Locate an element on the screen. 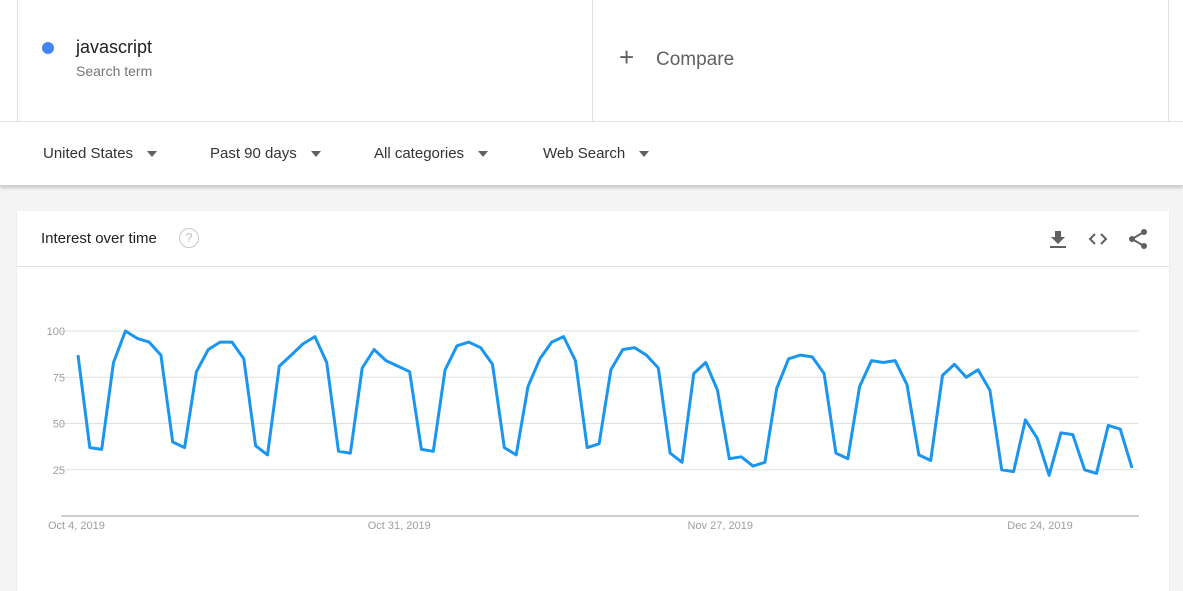 The width and height of the screenshot is (1183, 591). region-dropdown: United States is located at coordinates (100, 153).